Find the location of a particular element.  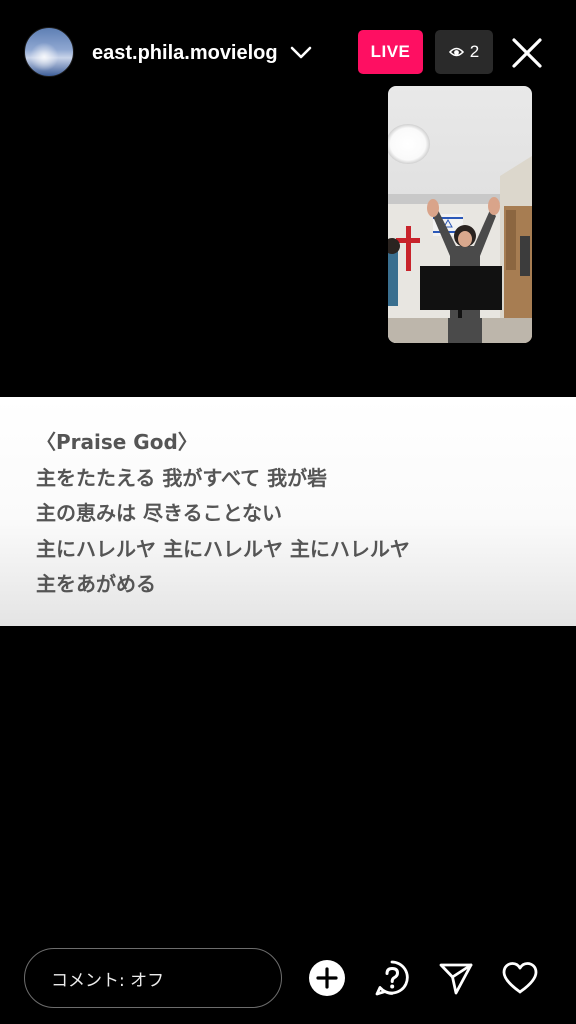

send-icon is located at coordinates (456, 979).